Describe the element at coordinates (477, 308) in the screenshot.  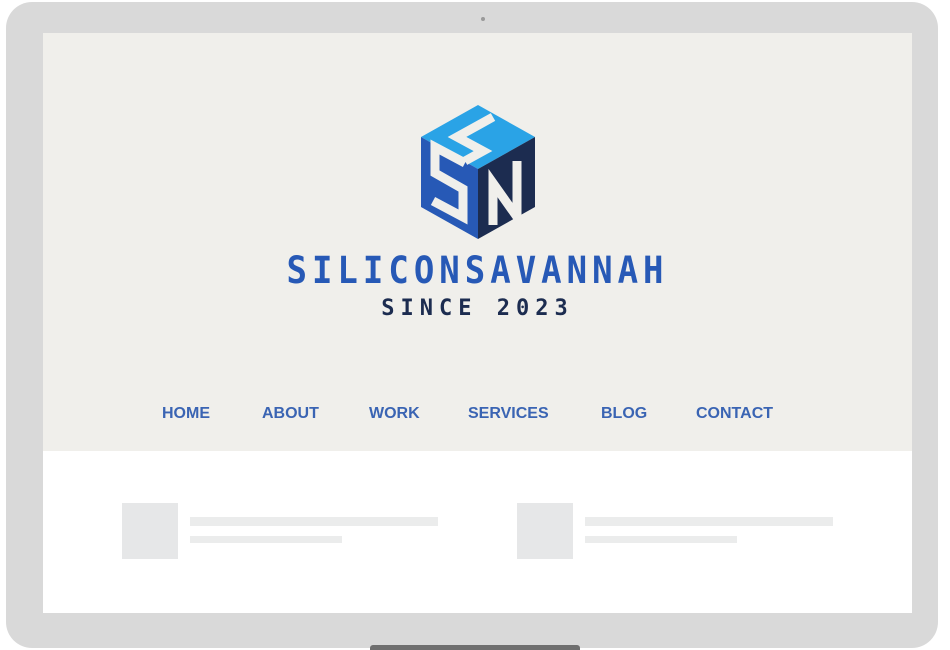
I see `brand-tagline: SINCE 2023` at that location.